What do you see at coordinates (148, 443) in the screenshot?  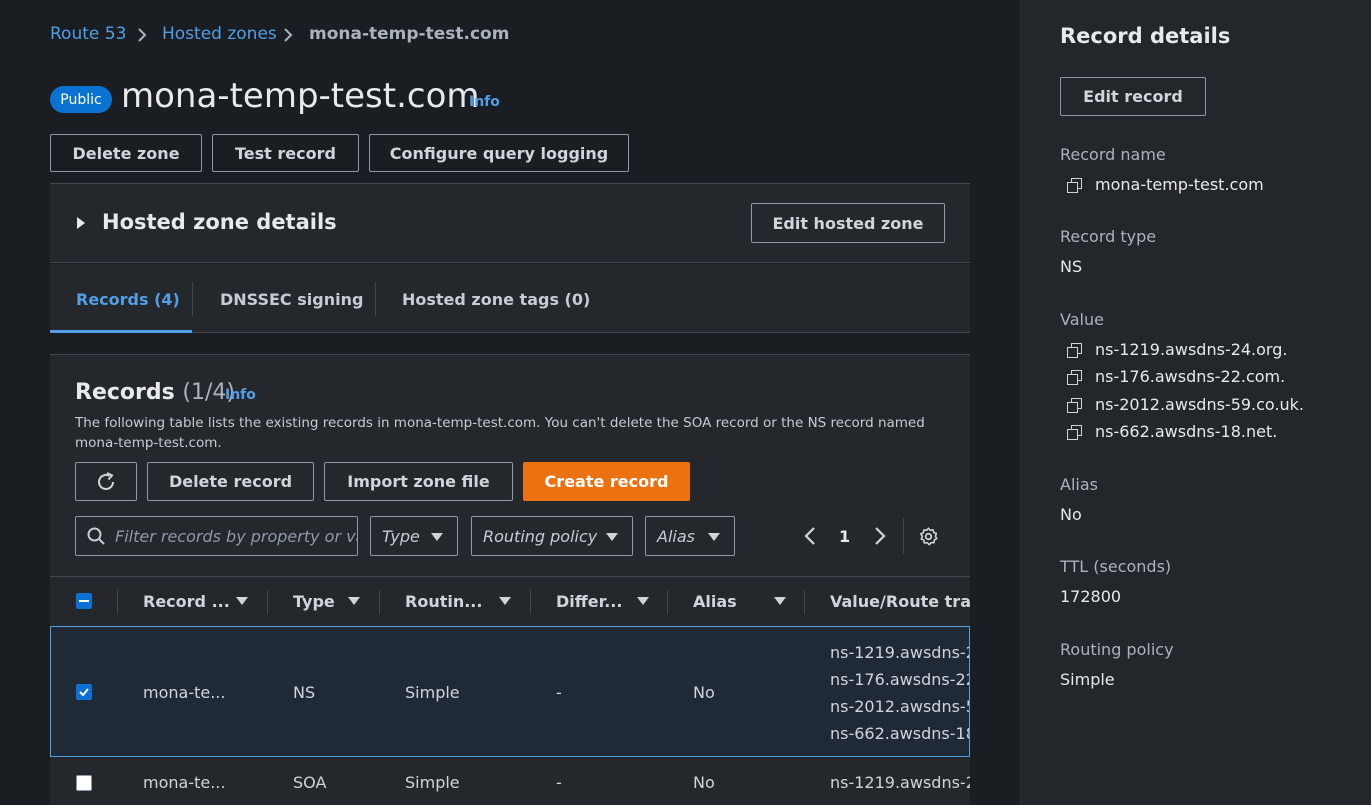 I see `records-description-line2: mona-temp-test.com.` at bounding box center [148, 443].